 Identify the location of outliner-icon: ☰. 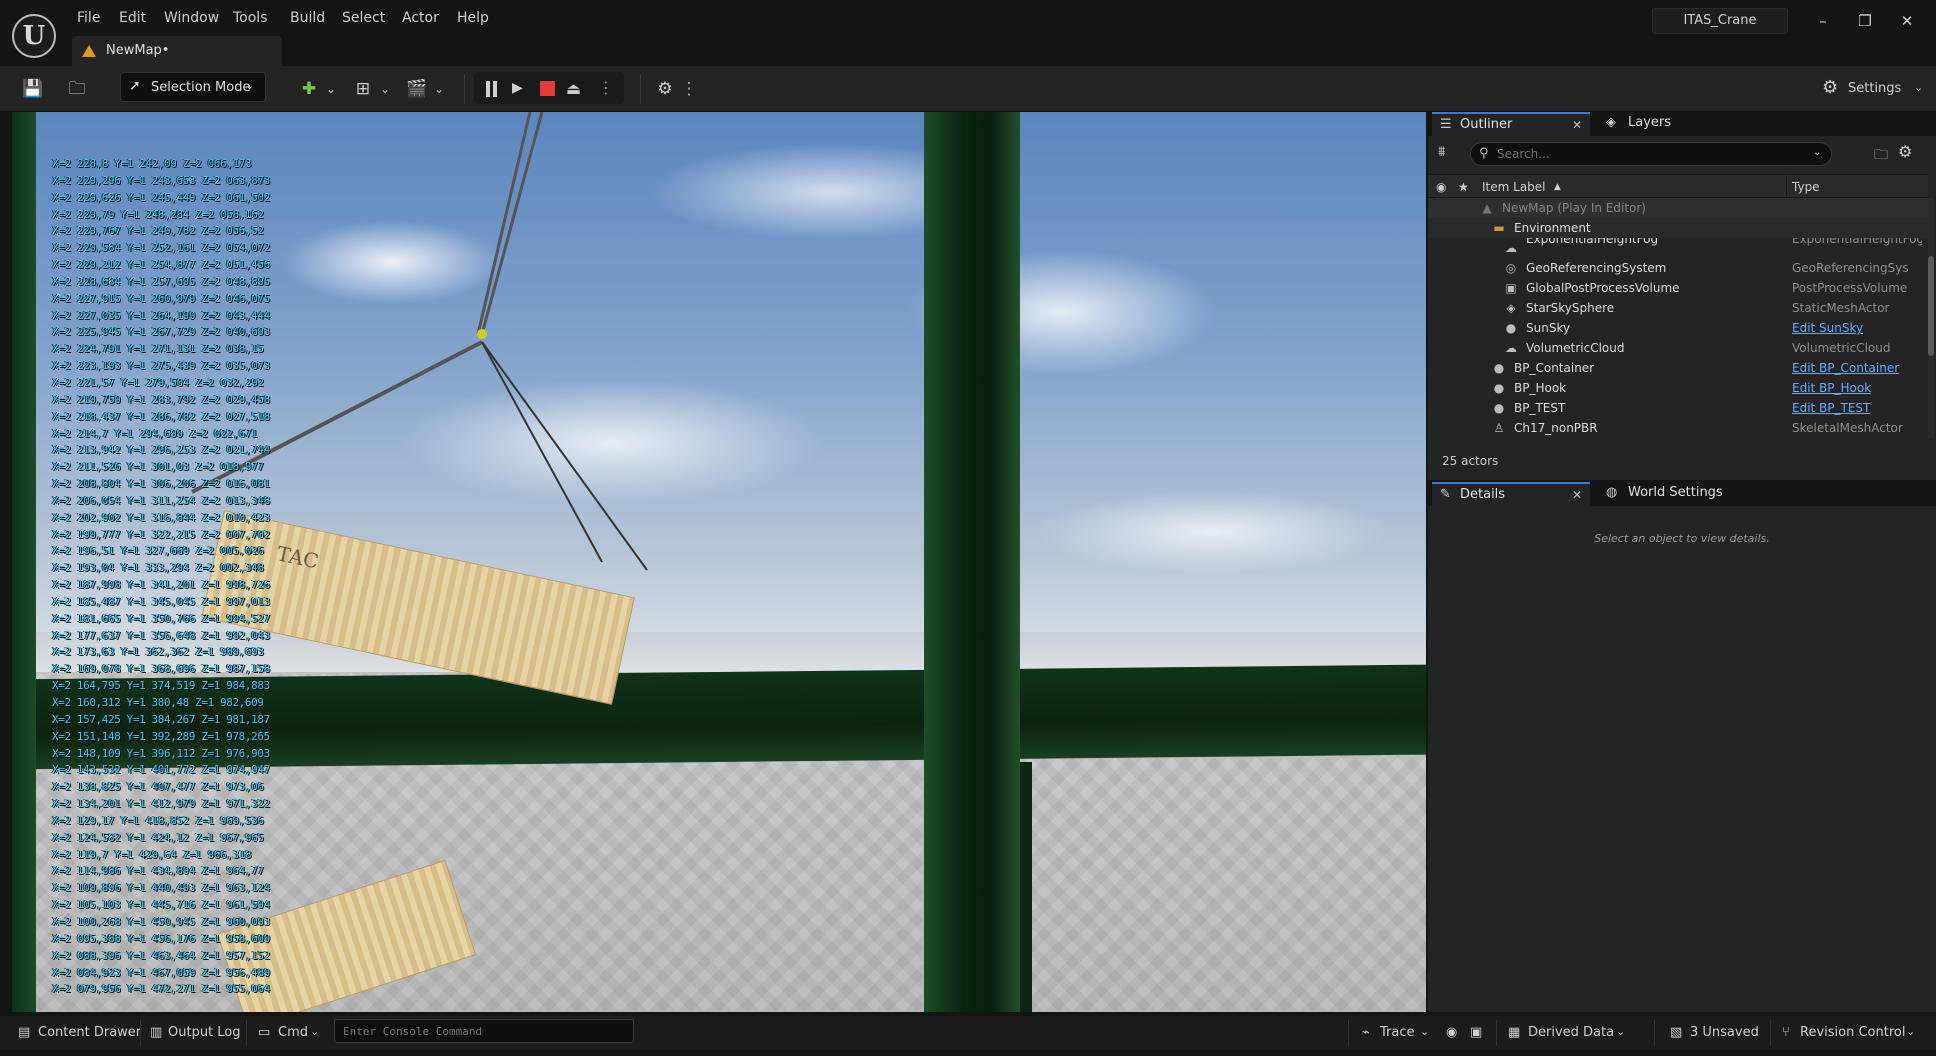
(1446, 124).